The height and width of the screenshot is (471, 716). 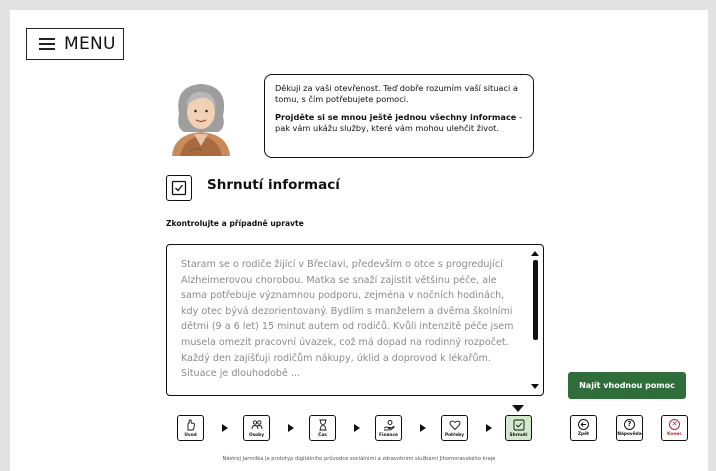 What do you see at coordinates (201, 120) in the screenshot?
I see `assistant-avatar` at bounding box center [201, 120].